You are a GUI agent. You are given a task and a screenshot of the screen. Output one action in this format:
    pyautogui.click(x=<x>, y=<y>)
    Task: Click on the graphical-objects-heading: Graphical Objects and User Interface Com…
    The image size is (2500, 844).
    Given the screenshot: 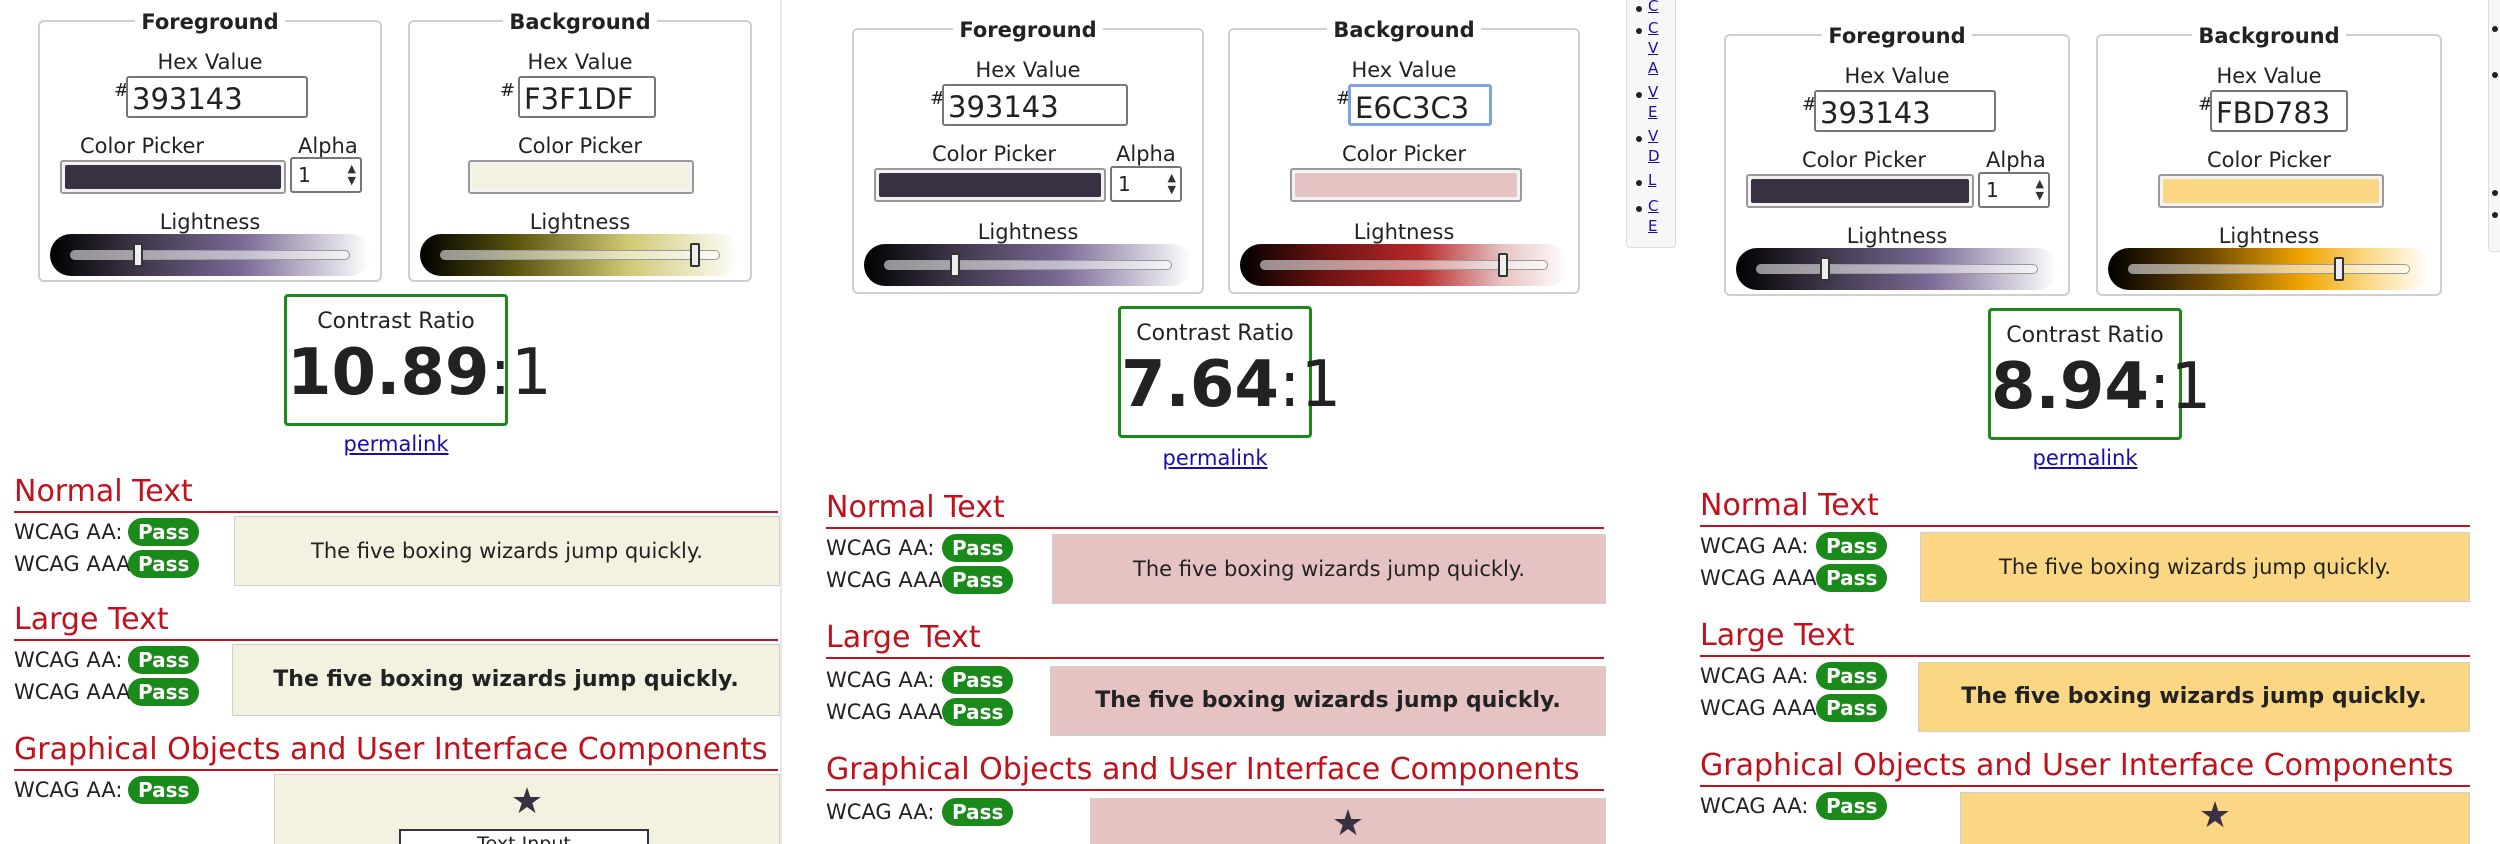 What is the action you would take?
    pyautogui.click(x=396, y=751)
    